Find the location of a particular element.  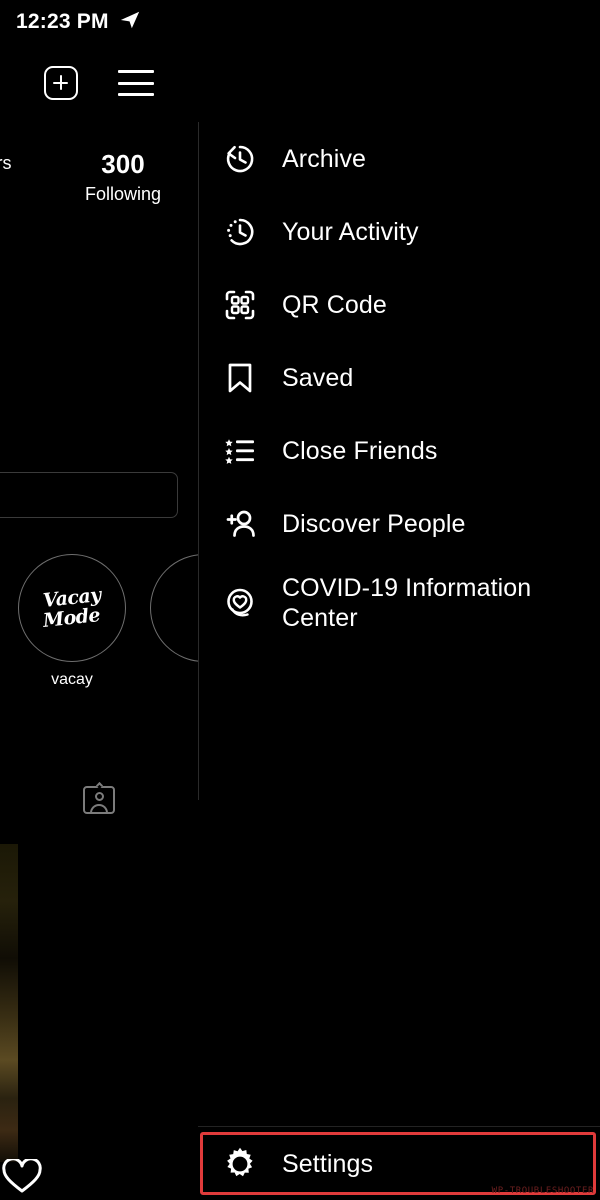

post-grid-thumbnail is located at coordinates (9, 1003).